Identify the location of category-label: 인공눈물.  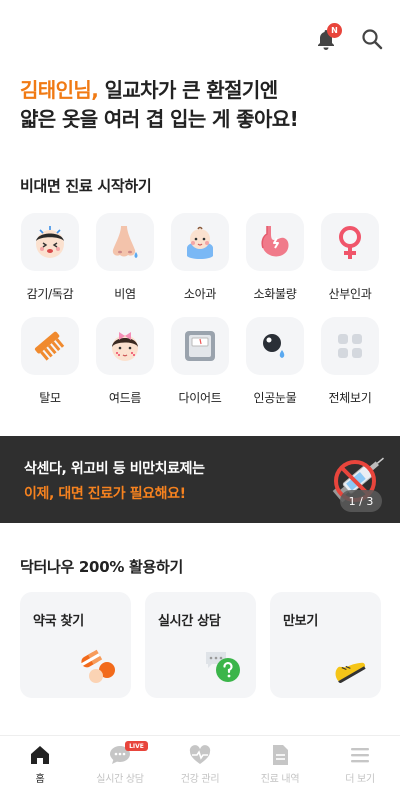
(275, 398).